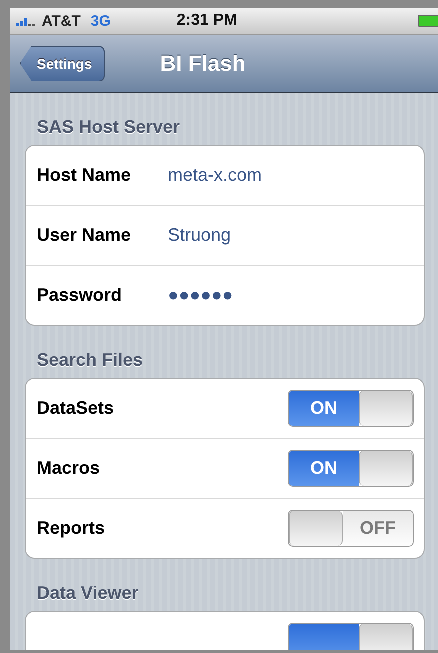 Image resolution: width=438 pixels, height=653 pixels. What do you see at coordinates (351, 636) in the screenshot?
I see `toggle-switch` at bounding box center [351, 636].